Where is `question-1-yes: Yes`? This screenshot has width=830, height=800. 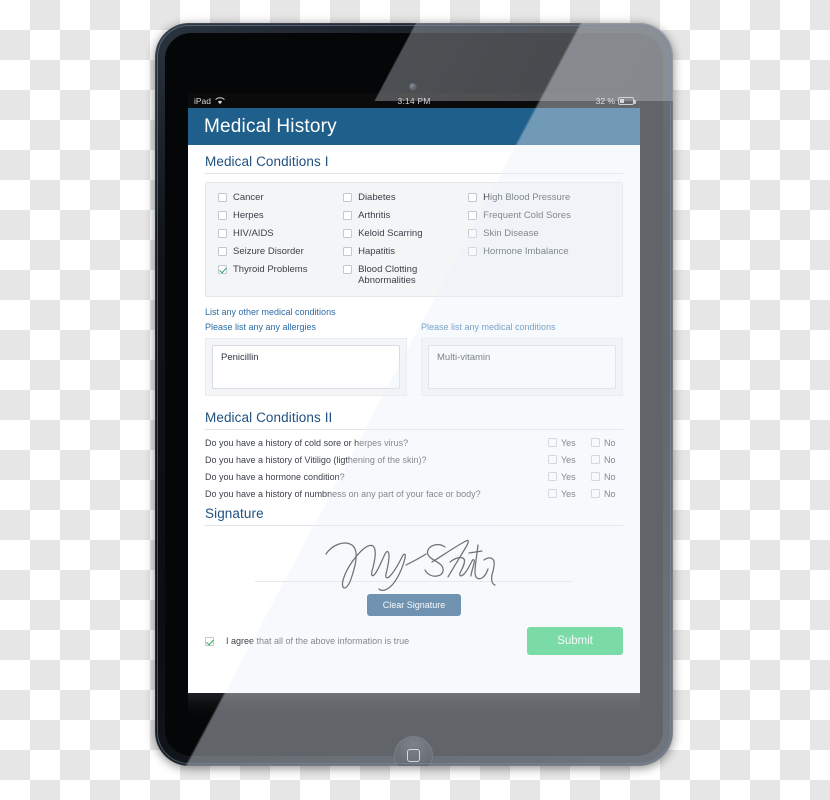 question-1-yes: Yes is located at coordinates (564, 443).